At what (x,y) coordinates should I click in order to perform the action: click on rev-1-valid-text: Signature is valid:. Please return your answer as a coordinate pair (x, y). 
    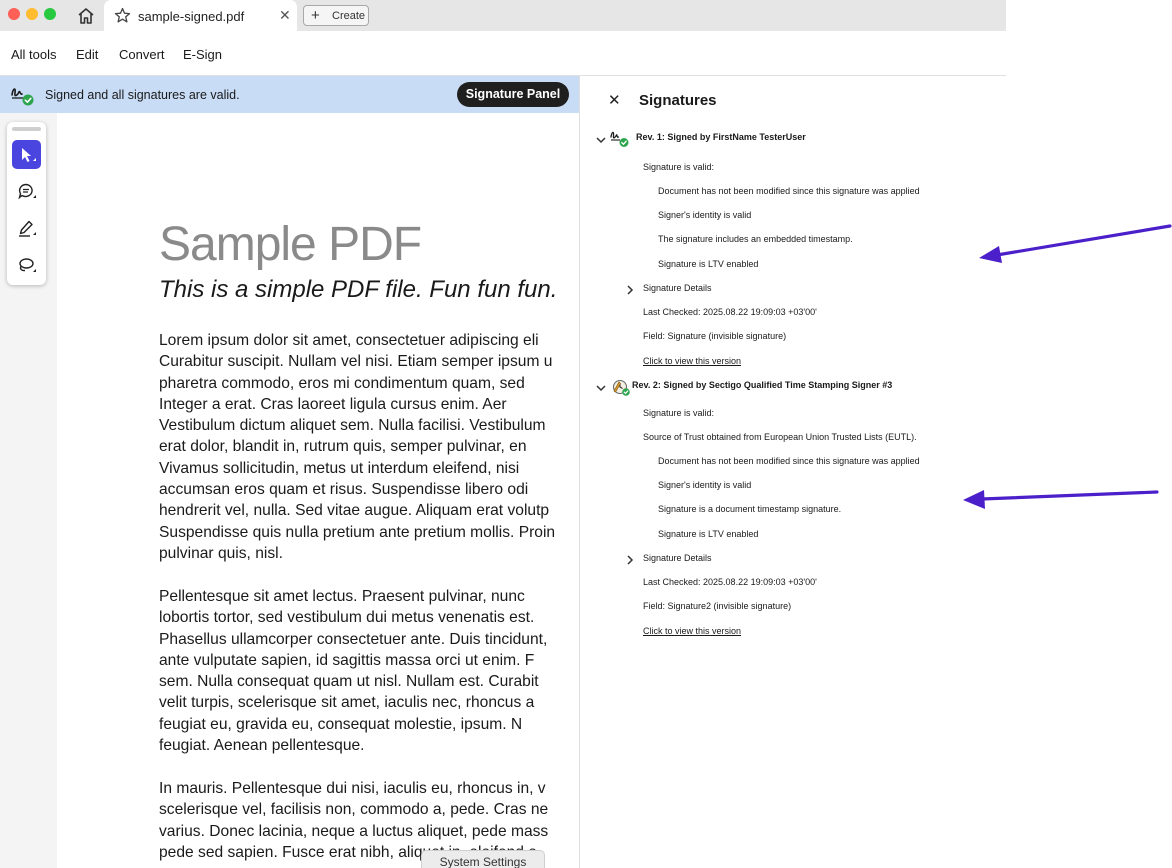
    Looking at the image, I should click on (679, 167).